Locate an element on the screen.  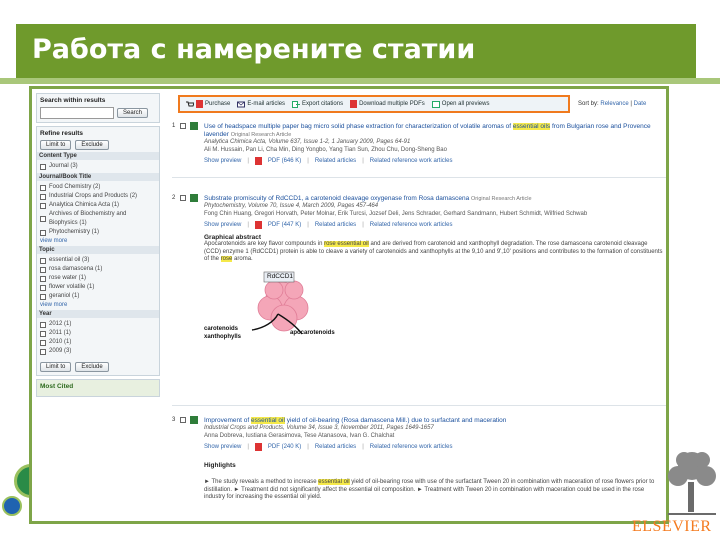
facet-item: Food Chemistry (2) is located at coordinates (98, 187).